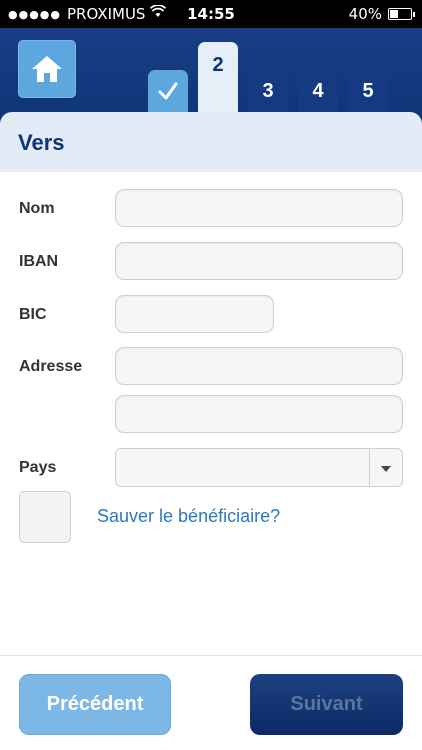  I want to click on step-3-tab: 3, so click(268, 91).